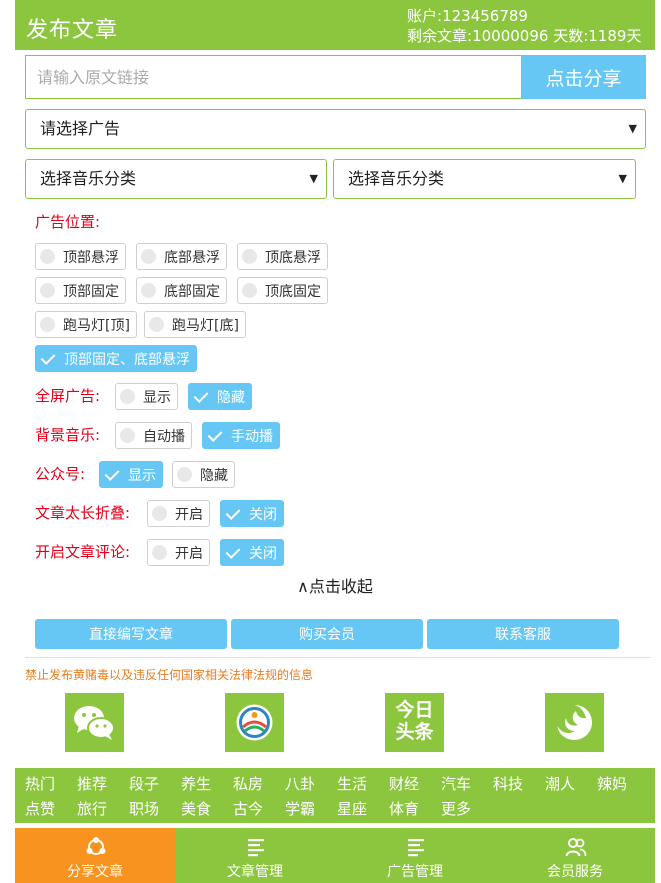 This screenshot has width=661, height=883. Describe the element at coordinates (456, 808) in the screenshot. I see `category-item: 更多` at that location.